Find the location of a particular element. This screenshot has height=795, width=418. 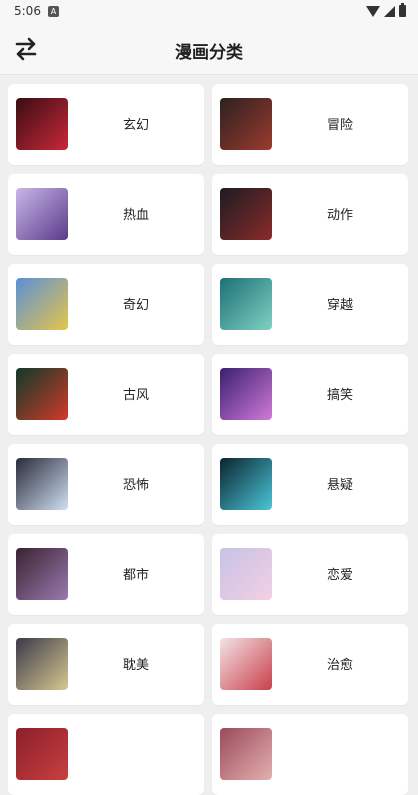

notification-icon: A is located at coordinates (53, 11).